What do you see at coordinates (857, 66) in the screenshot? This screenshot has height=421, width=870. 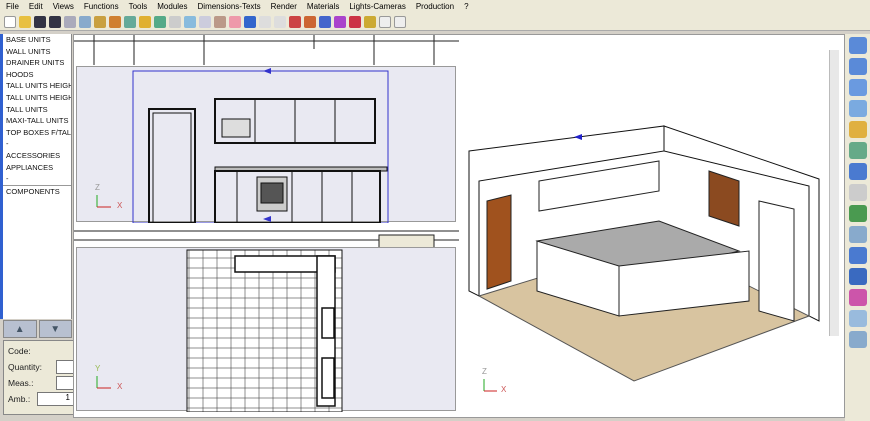 I see `zoom-out-icon` at bounding box center [857, 66].